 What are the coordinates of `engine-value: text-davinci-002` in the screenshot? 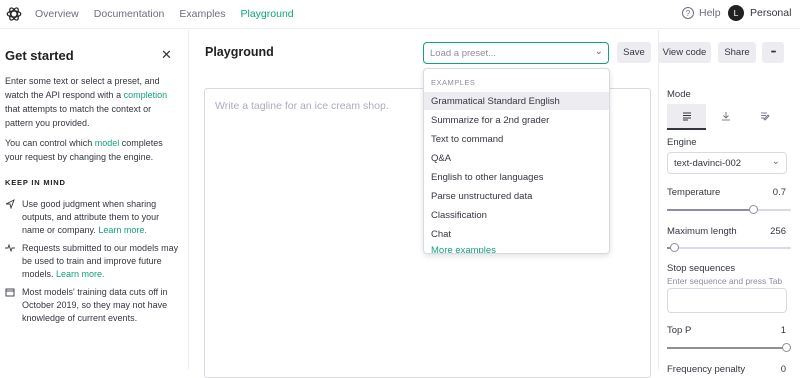 It's located at (708, 163).